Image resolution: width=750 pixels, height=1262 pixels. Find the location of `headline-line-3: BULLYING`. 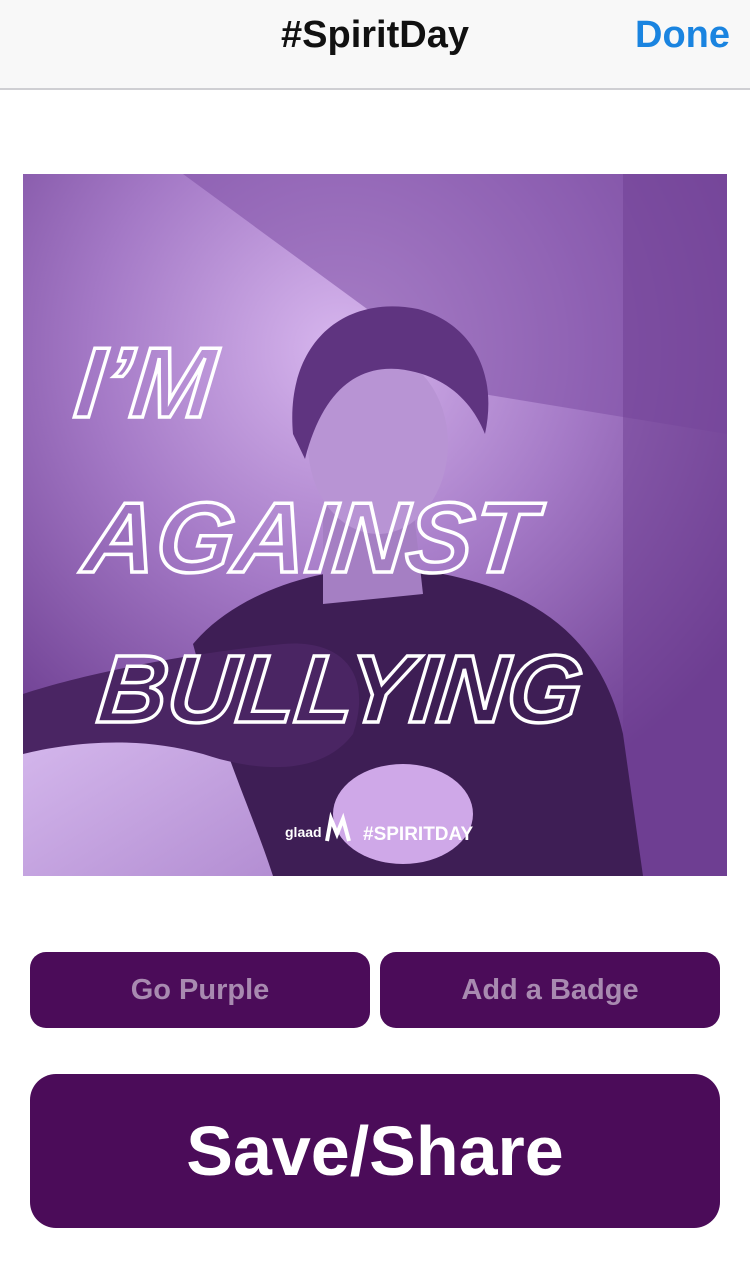

headline-line-3: BULLYING is located at coordinates (340, 689).